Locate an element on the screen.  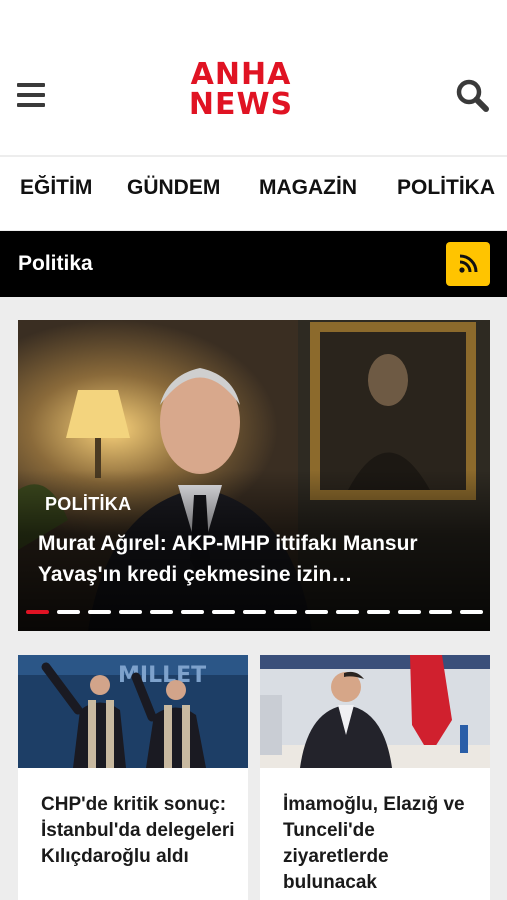
search-icon is located at coordinates (473, 96).